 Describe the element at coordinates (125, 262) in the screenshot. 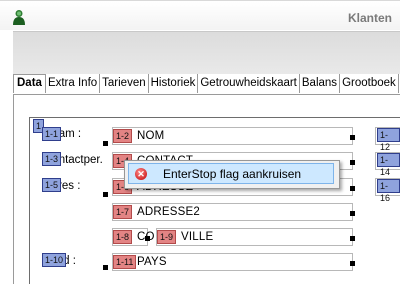

I see `land-field-badge: 1-11` at that location.